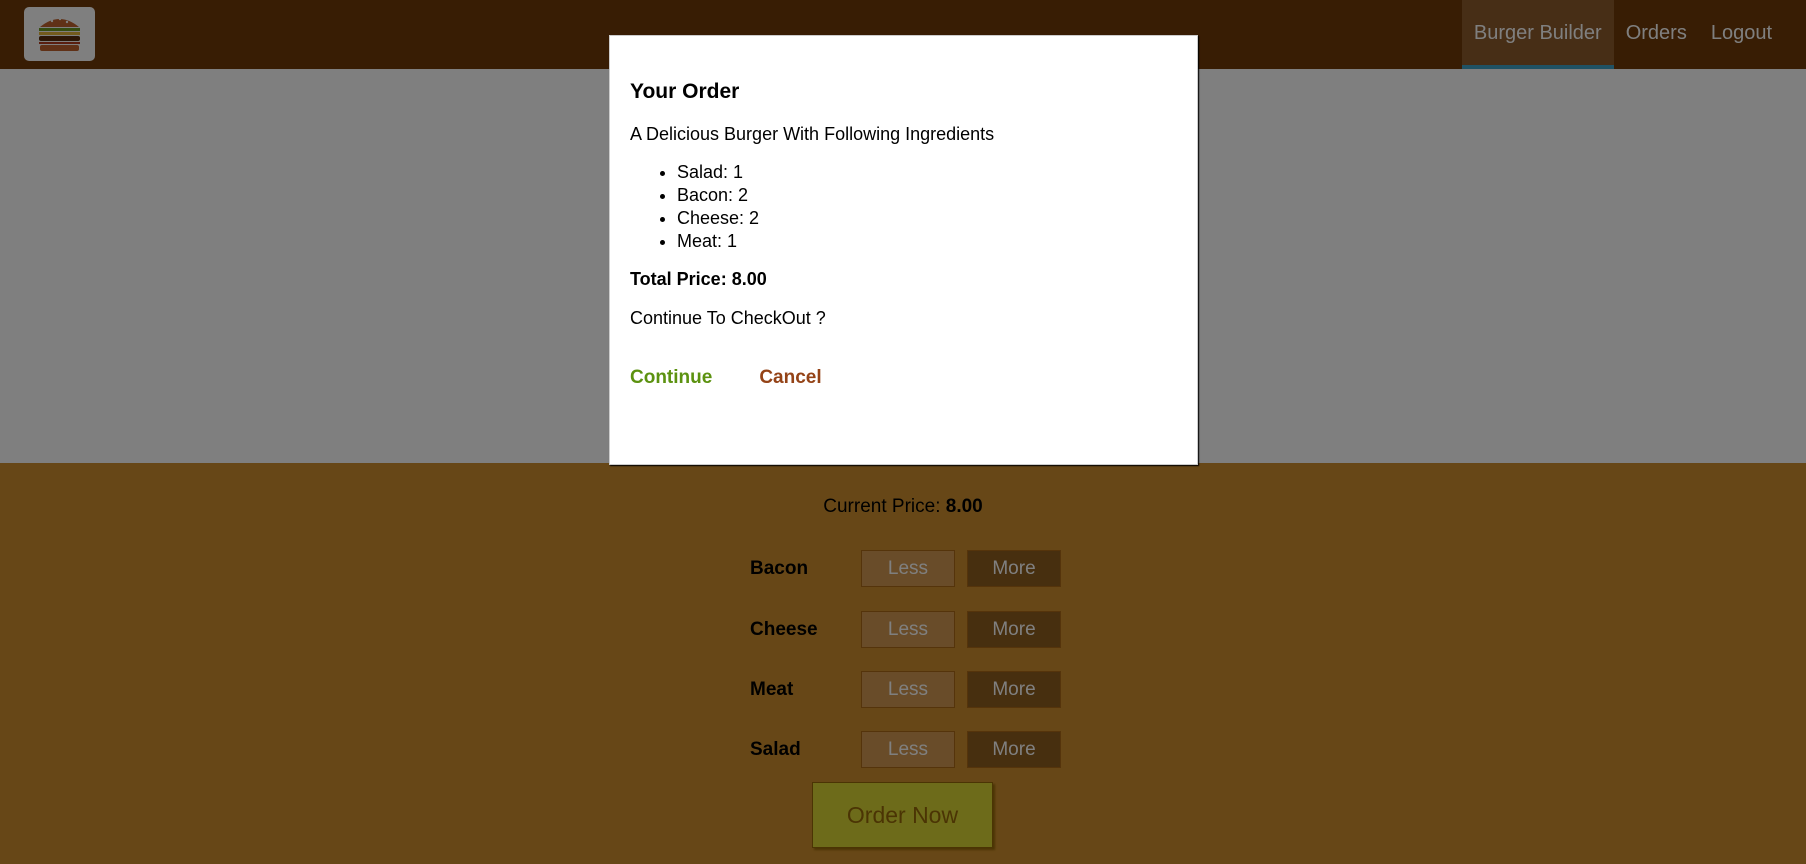 The image size is (1806, 864). I want to click on list-item: Bacon: 2, so click(927, 195).